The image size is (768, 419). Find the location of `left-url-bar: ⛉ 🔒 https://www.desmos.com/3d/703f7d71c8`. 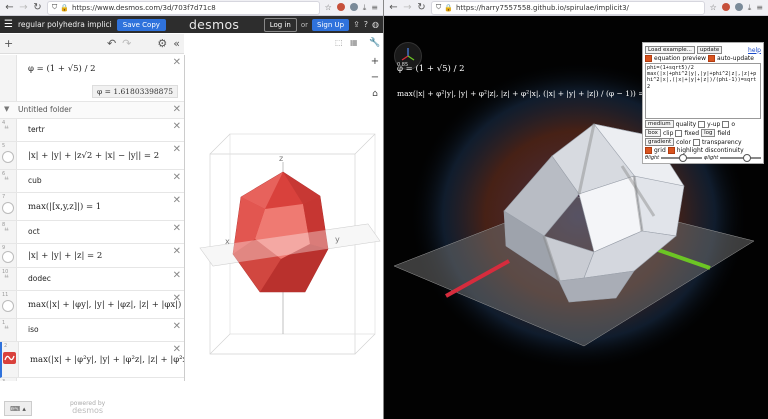

left-url-bar: ⛉ 🔒 https://www.desmos.com/3d/703f7d71c8 is located at coordinates (183, 7).